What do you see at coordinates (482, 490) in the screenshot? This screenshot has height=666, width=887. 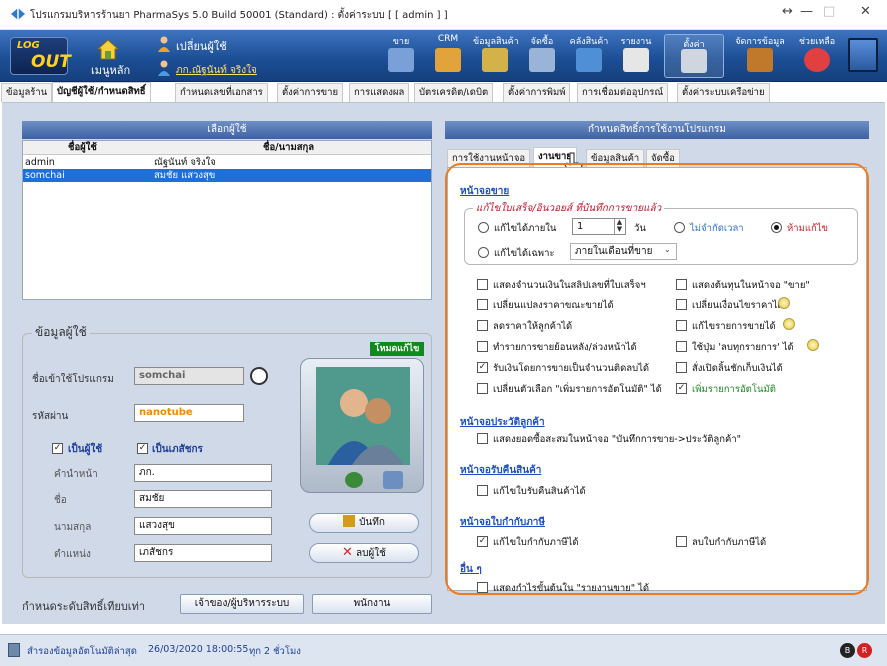 I see `edit-return-checkbox` at bounding box center [482, 490].